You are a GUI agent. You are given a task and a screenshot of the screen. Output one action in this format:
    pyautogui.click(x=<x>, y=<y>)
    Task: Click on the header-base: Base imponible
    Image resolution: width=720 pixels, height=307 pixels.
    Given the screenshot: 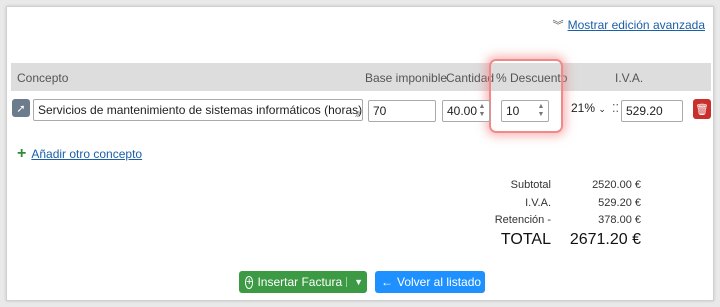 What is the action you would take?
    pyautogui.click(x=406, y=78)
    